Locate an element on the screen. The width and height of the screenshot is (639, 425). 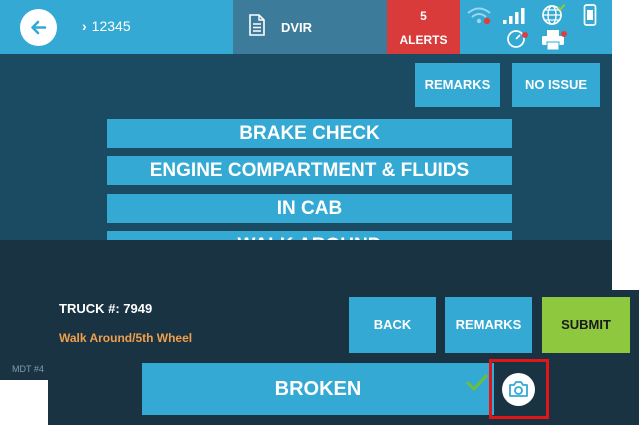
alerts-badge: 5 ALERTS is located at coordinates (423, 27).